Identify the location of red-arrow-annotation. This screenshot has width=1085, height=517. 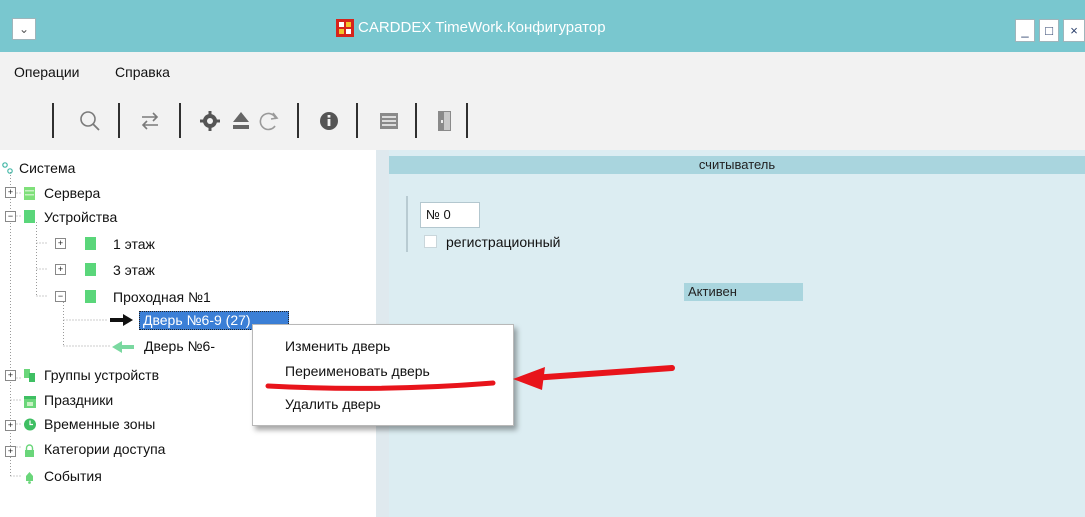
(602, 373).